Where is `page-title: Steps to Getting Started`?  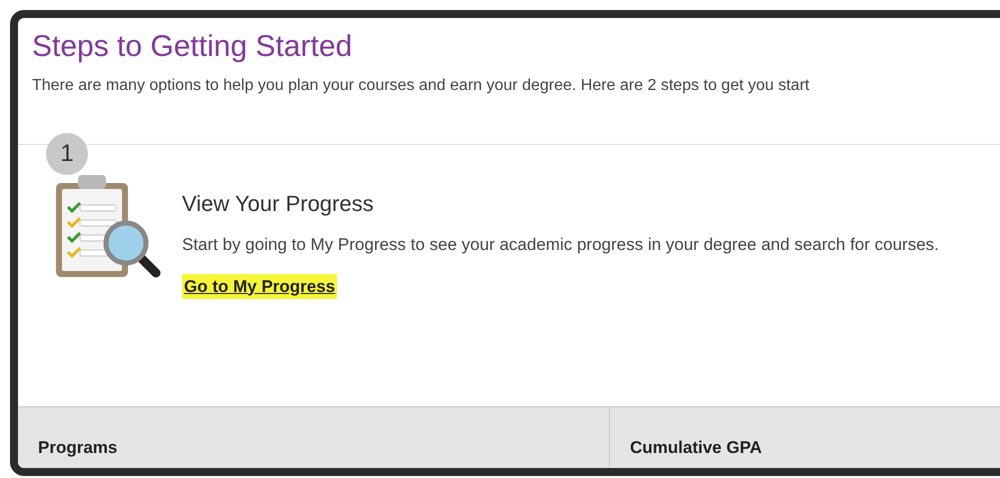
page-title: Steps to Getting Started is located at coordinates (193, 47).